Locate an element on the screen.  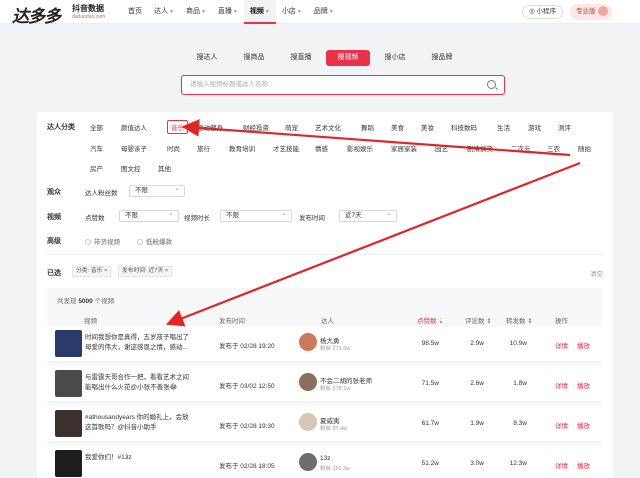
category-categories_row3-1: 图文控 is located at coordinates (131, 168).